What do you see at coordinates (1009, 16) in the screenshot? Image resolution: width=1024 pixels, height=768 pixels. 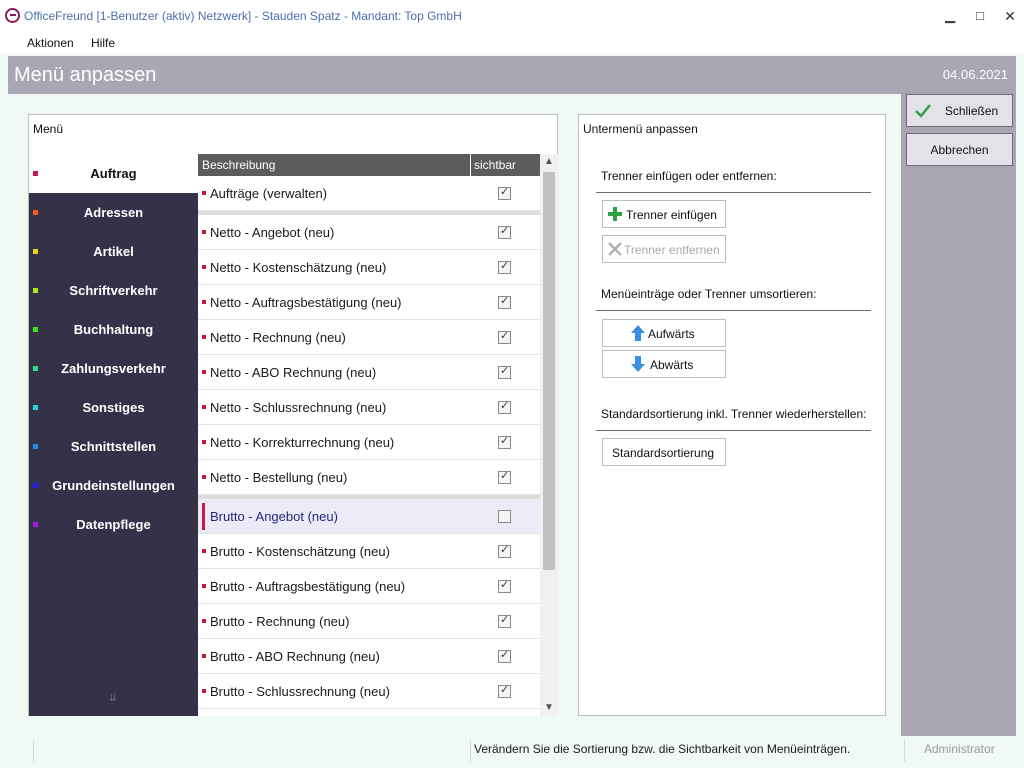 I see `close-icon: ✕` at bounding box center [1009, 16].